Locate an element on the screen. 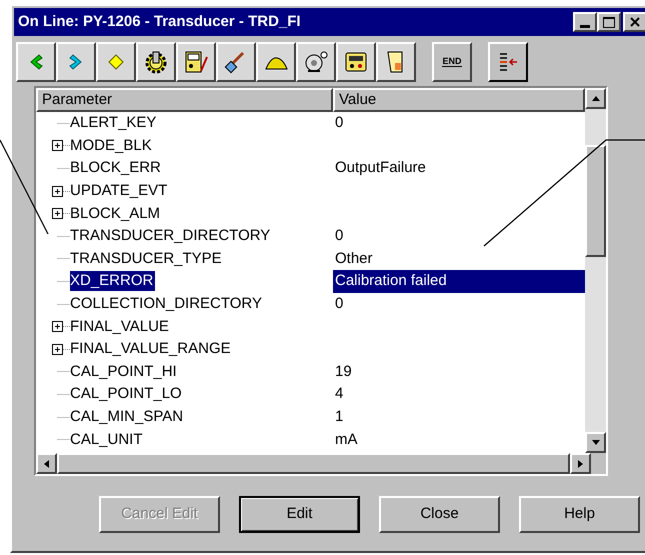 This screenshot has height=555, width=645. dialog-button: Close is located at coordinates (439, 514).